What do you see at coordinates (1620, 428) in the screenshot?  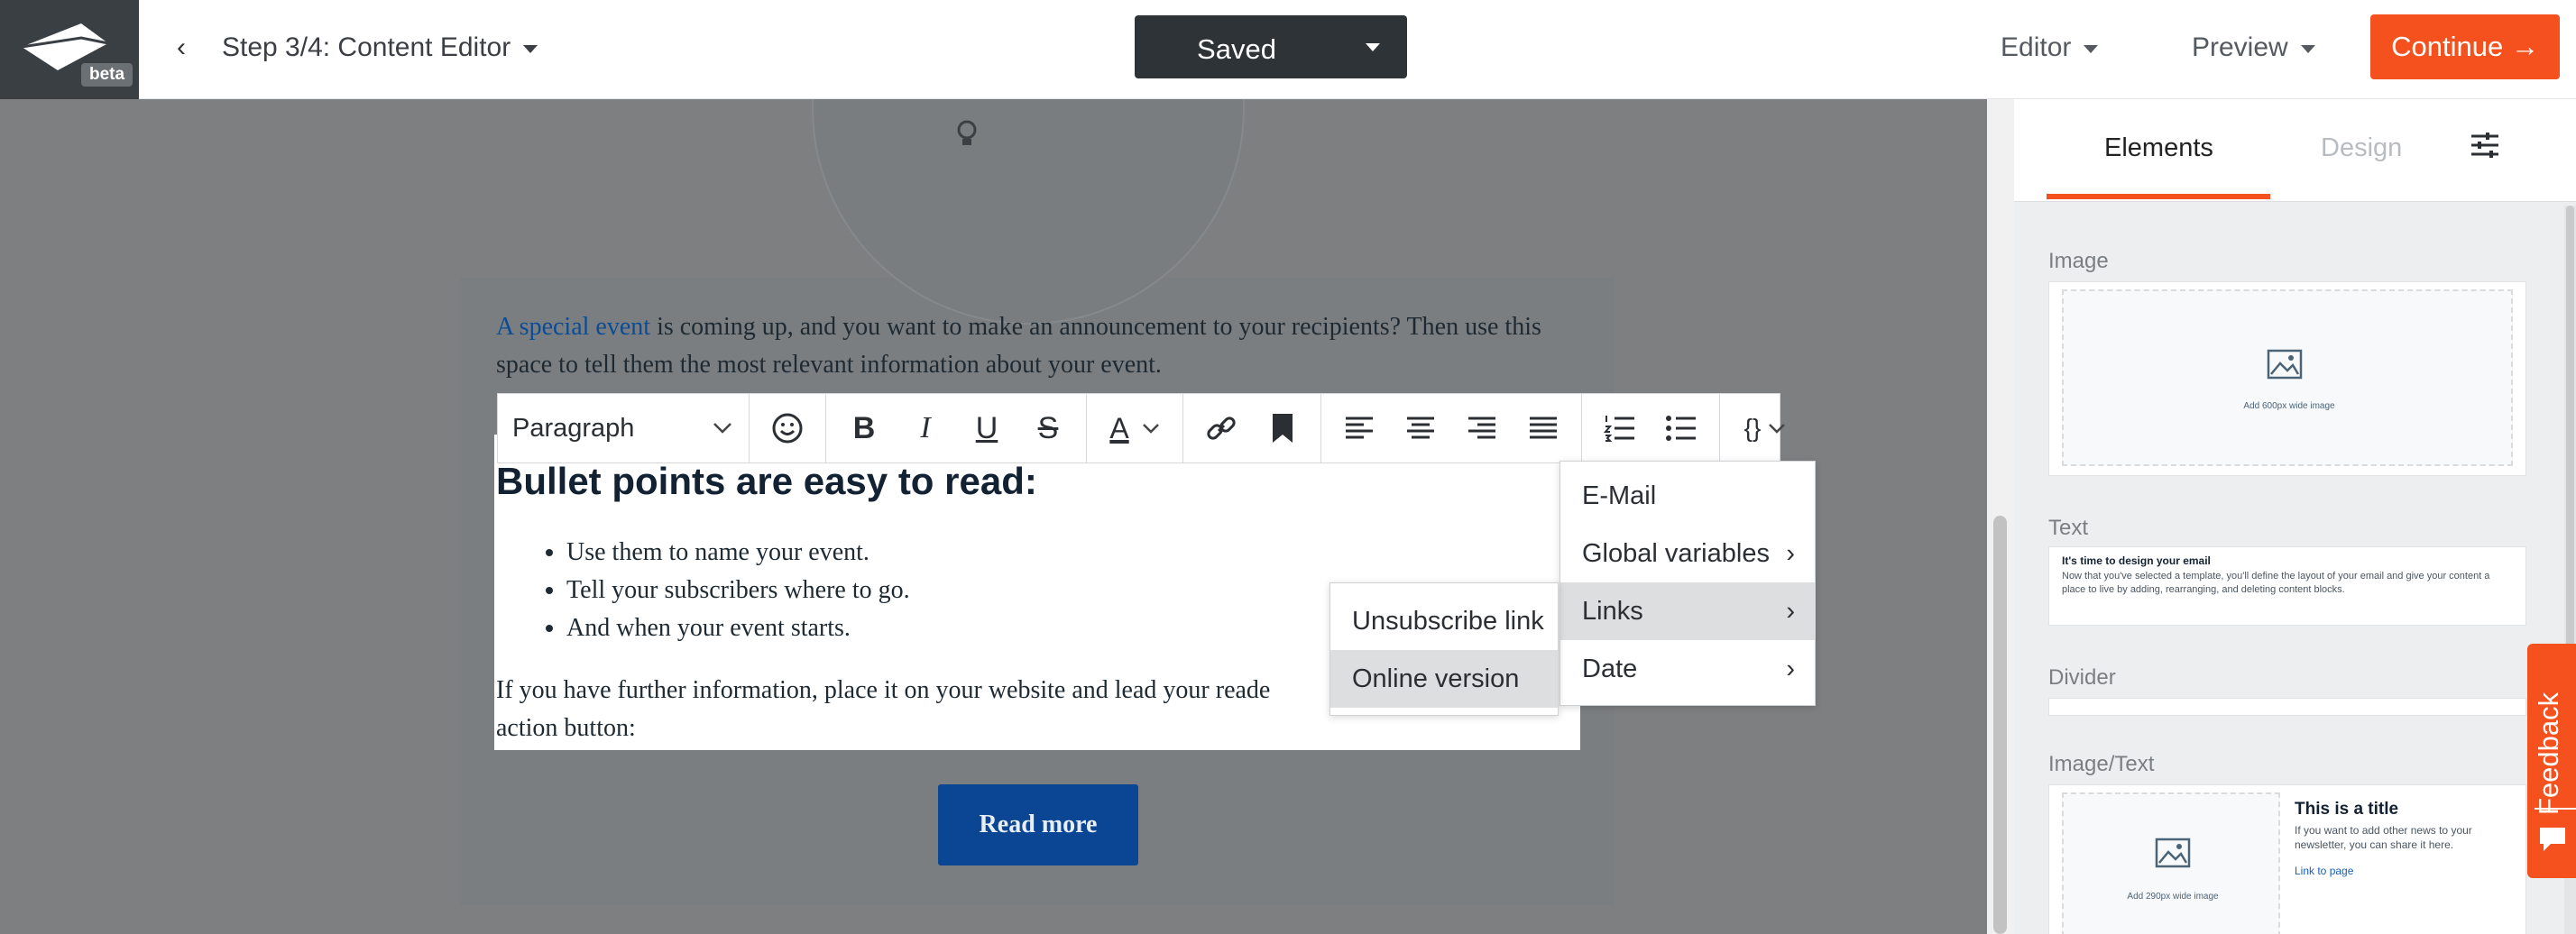 I see `ordered-list-icon` at bounding box center [1620, 428].